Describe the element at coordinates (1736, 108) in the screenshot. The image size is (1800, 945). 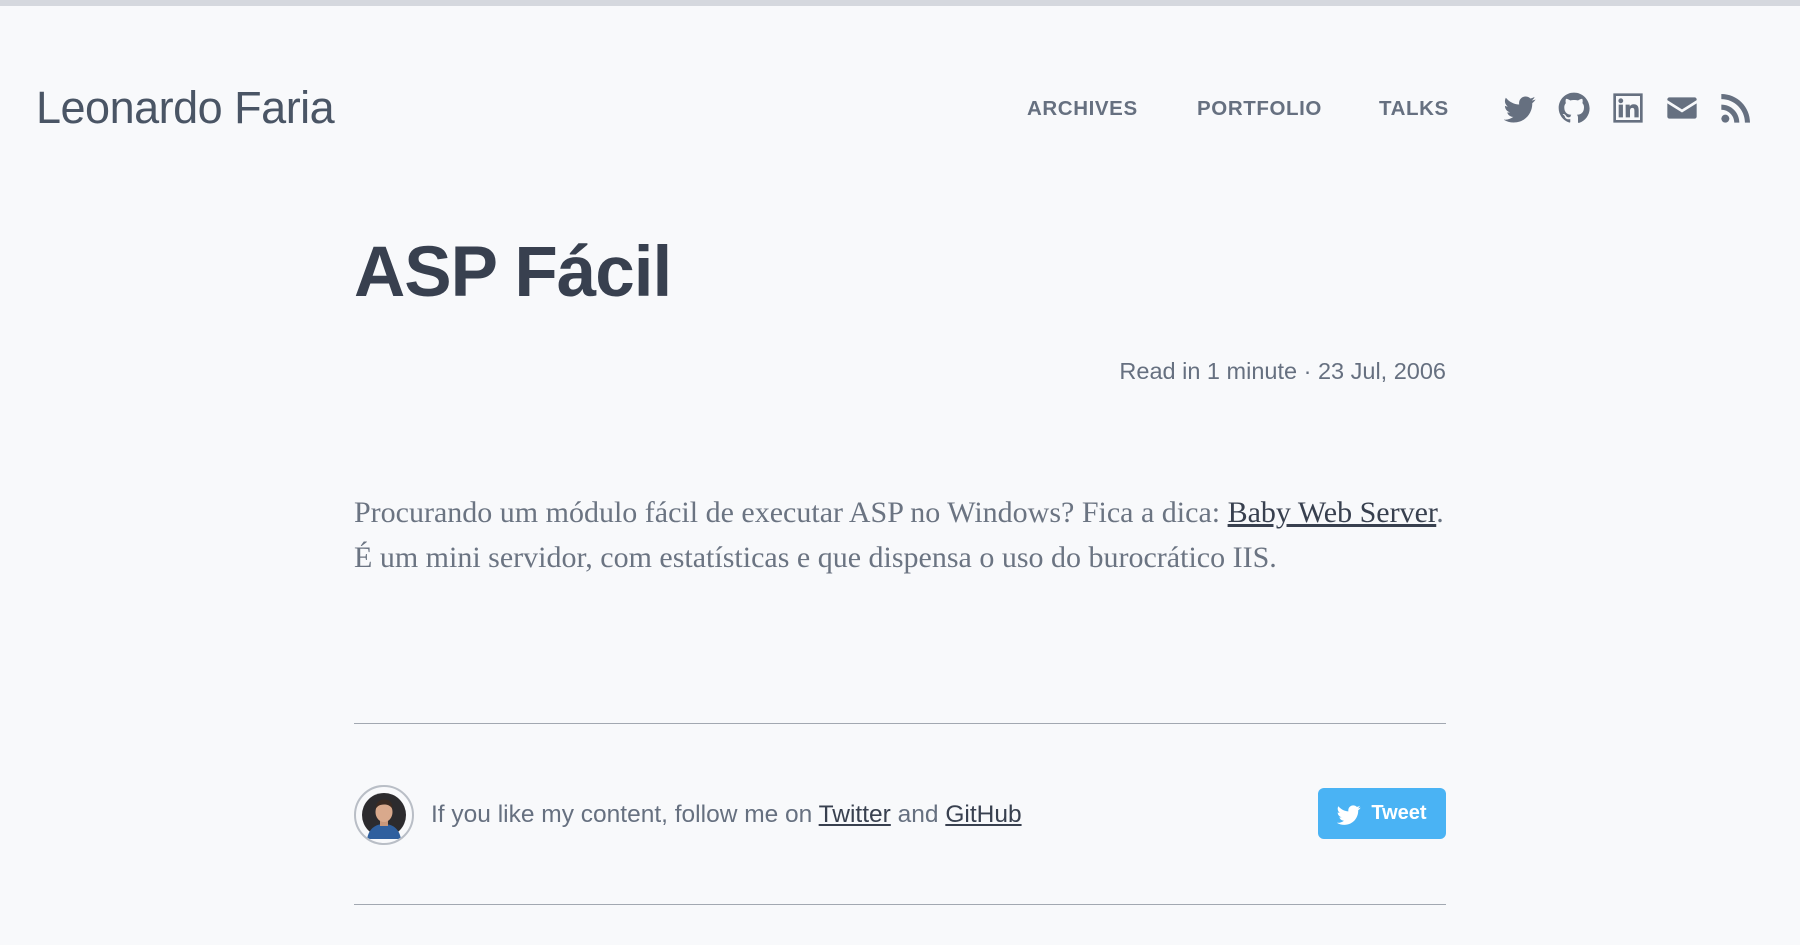
I see `rss-icon` at that location.